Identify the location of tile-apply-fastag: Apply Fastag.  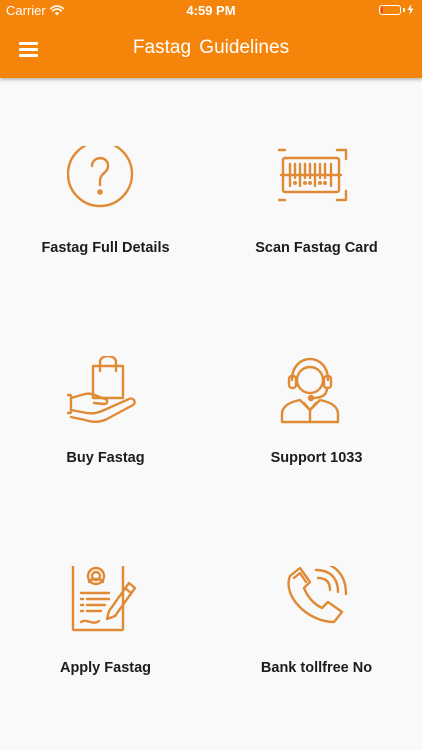
(105, 603).